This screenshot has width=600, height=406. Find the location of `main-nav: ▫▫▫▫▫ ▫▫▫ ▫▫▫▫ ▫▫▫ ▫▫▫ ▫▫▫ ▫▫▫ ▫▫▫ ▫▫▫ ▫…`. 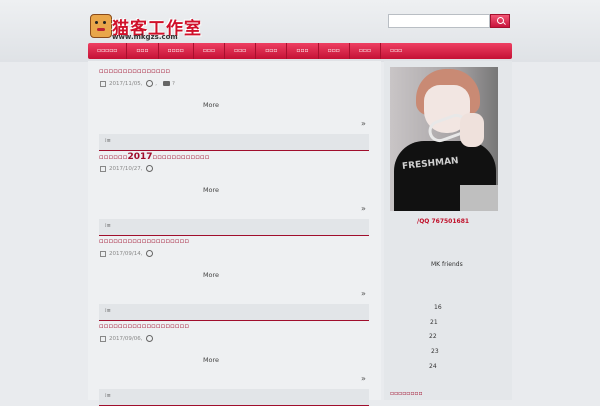

main-nav: ▫▫▫▫▫ ▫▫▫ ▫▫▫▫ ▫▫▫ ▫▫▫ ▫▫▫ ▫▫▫ ▫▫▫ ▫▫▫ ▫… is located at coordinates (300, 51).